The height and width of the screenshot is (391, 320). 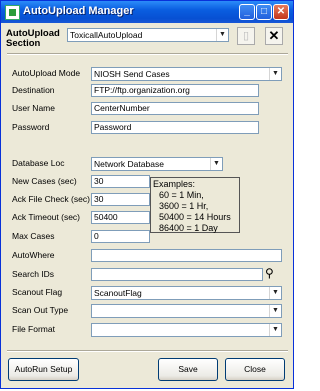 What do you see at coordinates (120, 217) in the screenshot?
I see `acktimeout-field: 50400` at bounding box center [120, 217].